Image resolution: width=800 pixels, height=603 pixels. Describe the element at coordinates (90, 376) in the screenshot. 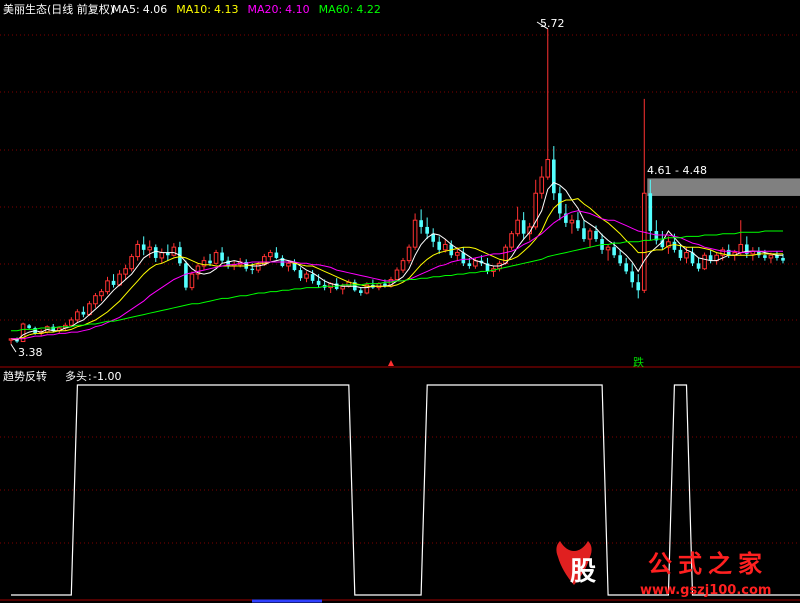

I see `indicator-colon: :` at that location.